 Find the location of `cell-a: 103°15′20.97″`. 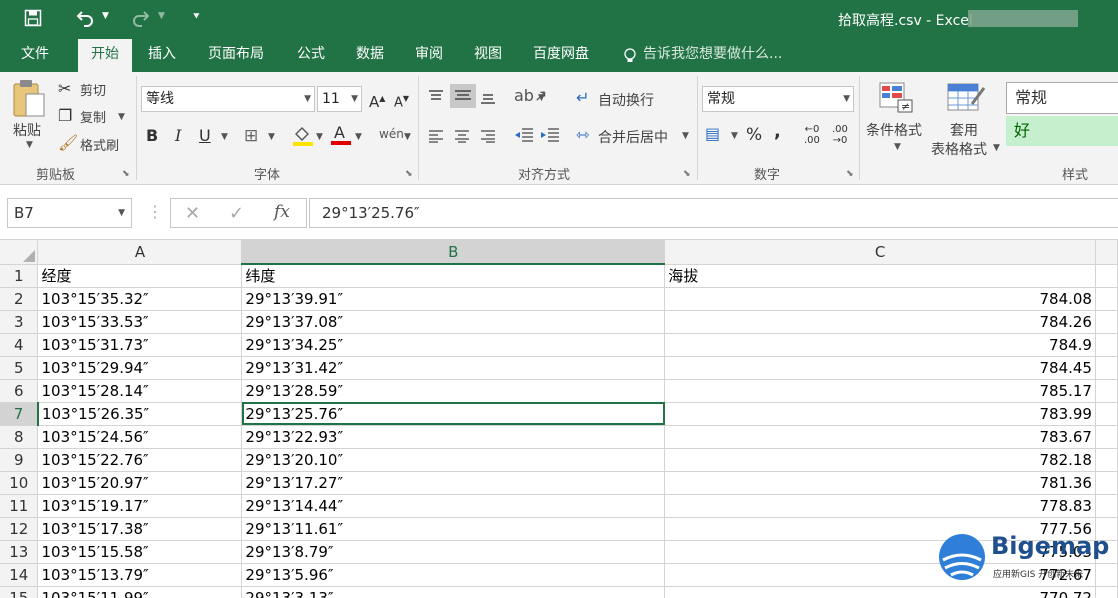

cell-a: 103°15′20.97″ is located at coordinates (140, 483).